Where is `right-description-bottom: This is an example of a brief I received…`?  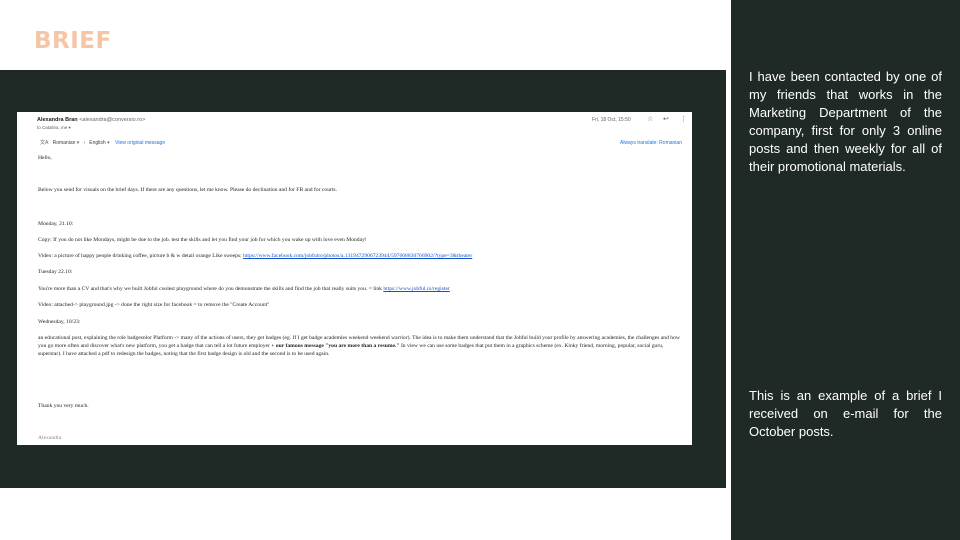
right-description-bottom: This is an example of a brief I received… is located at coordinates (845, 413).